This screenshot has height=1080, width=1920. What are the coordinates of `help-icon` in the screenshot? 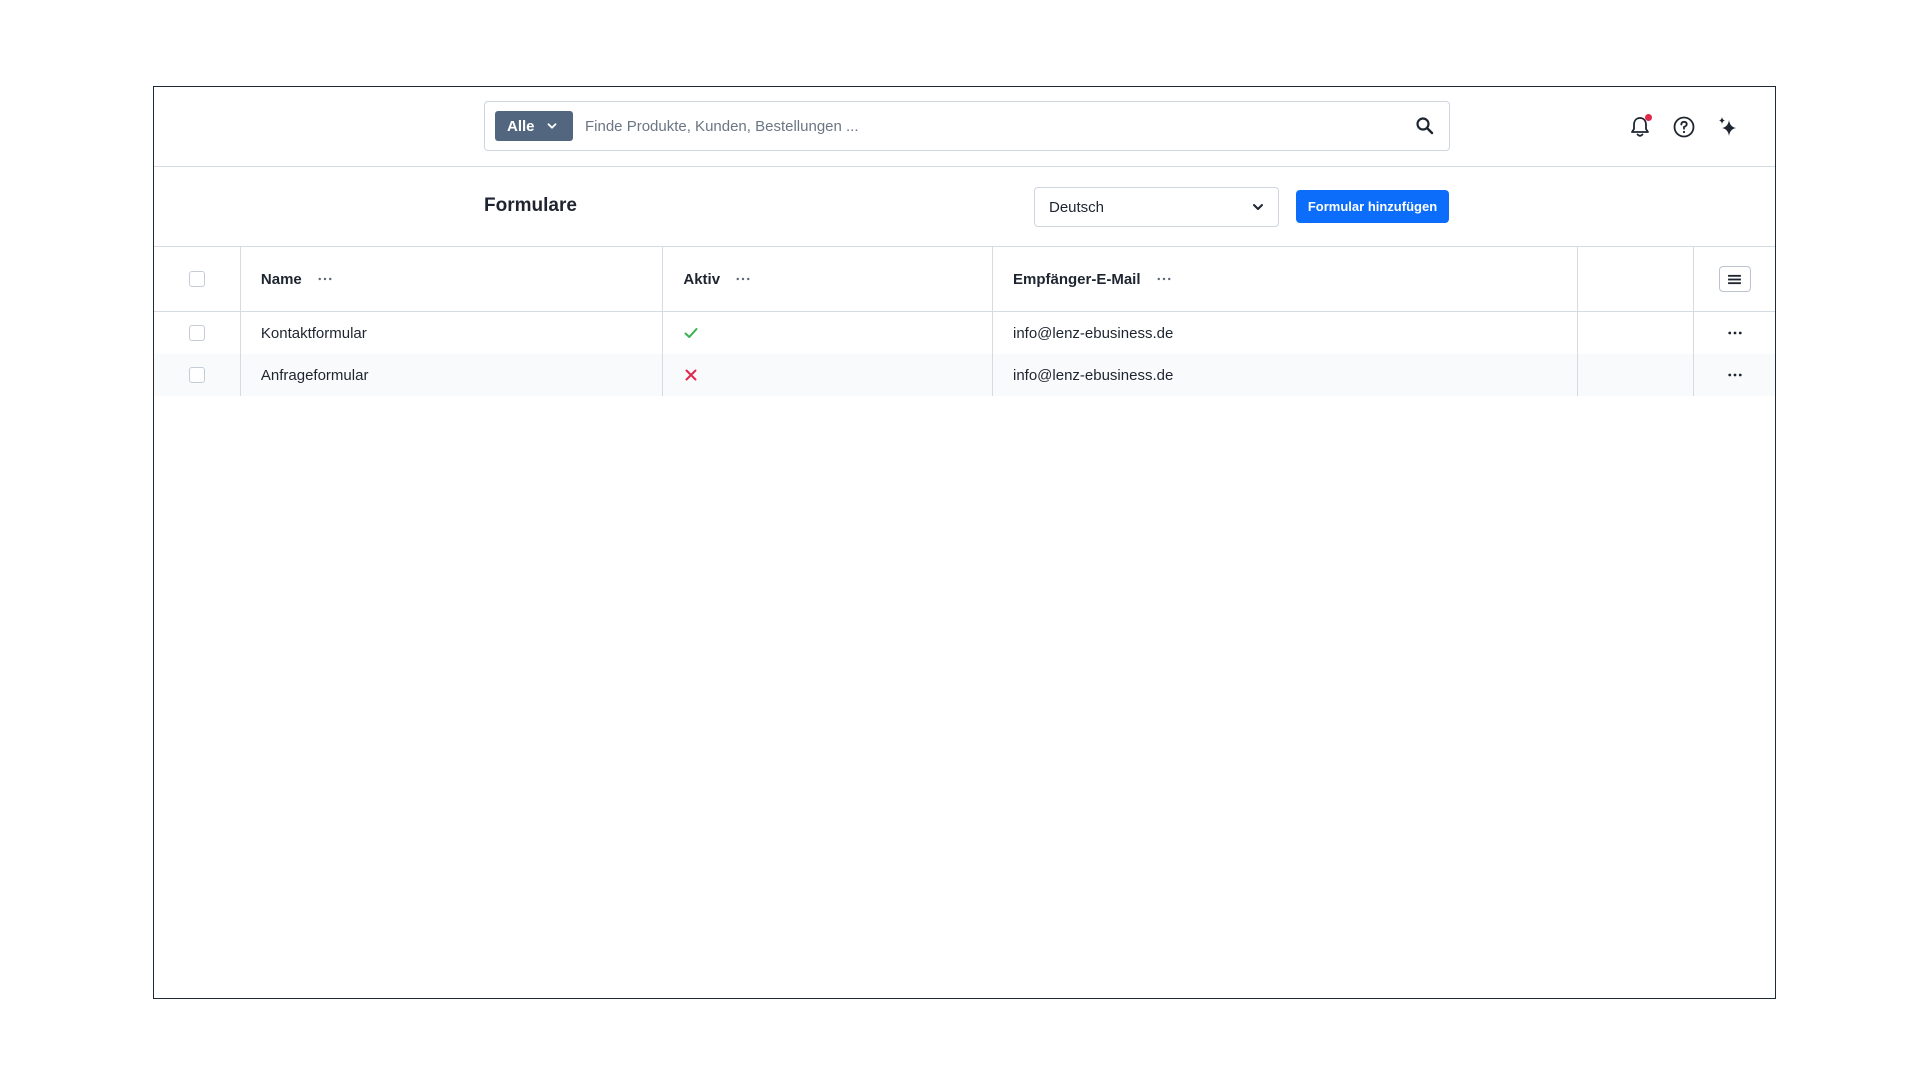 It's located at (1684, 127).